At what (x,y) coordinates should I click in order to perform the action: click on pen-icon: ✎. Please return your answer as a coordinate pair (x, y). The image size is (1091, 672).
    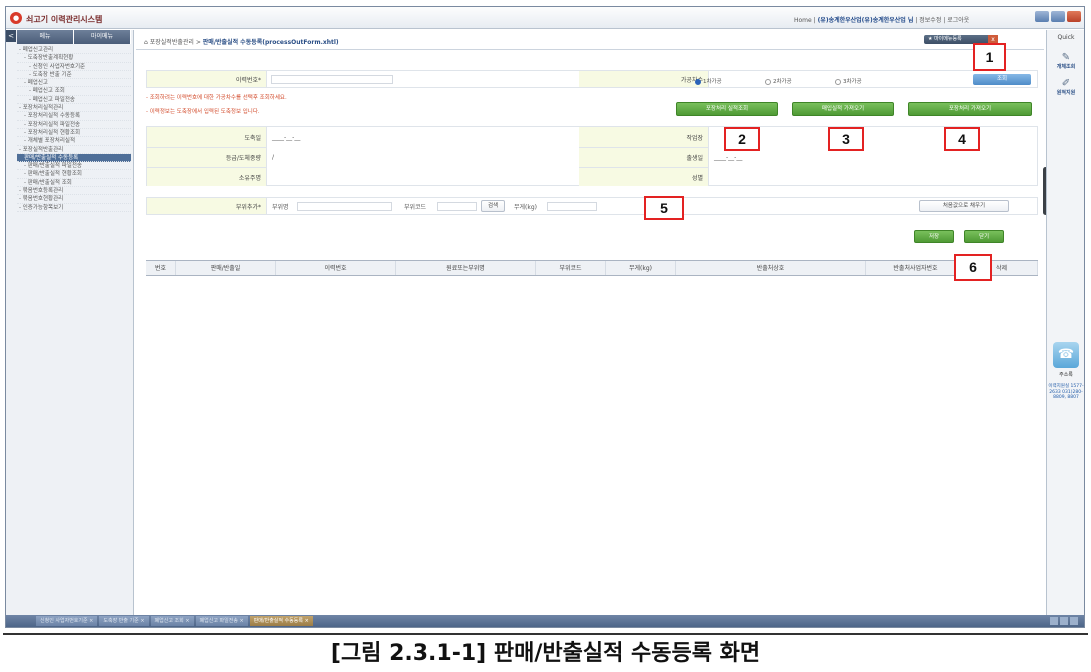
    Looking at the image, I should click on (1066, 57).